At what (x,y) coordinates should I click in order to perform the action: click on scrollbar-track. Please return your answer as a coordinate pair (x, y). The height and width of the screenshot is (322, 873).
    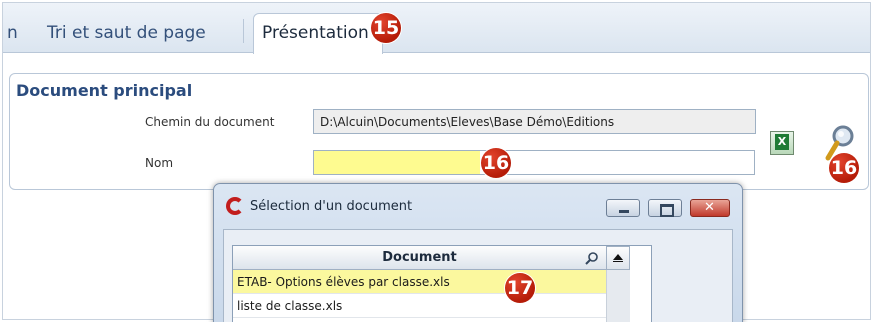
    Looking at the image, I should click on (618, 296).